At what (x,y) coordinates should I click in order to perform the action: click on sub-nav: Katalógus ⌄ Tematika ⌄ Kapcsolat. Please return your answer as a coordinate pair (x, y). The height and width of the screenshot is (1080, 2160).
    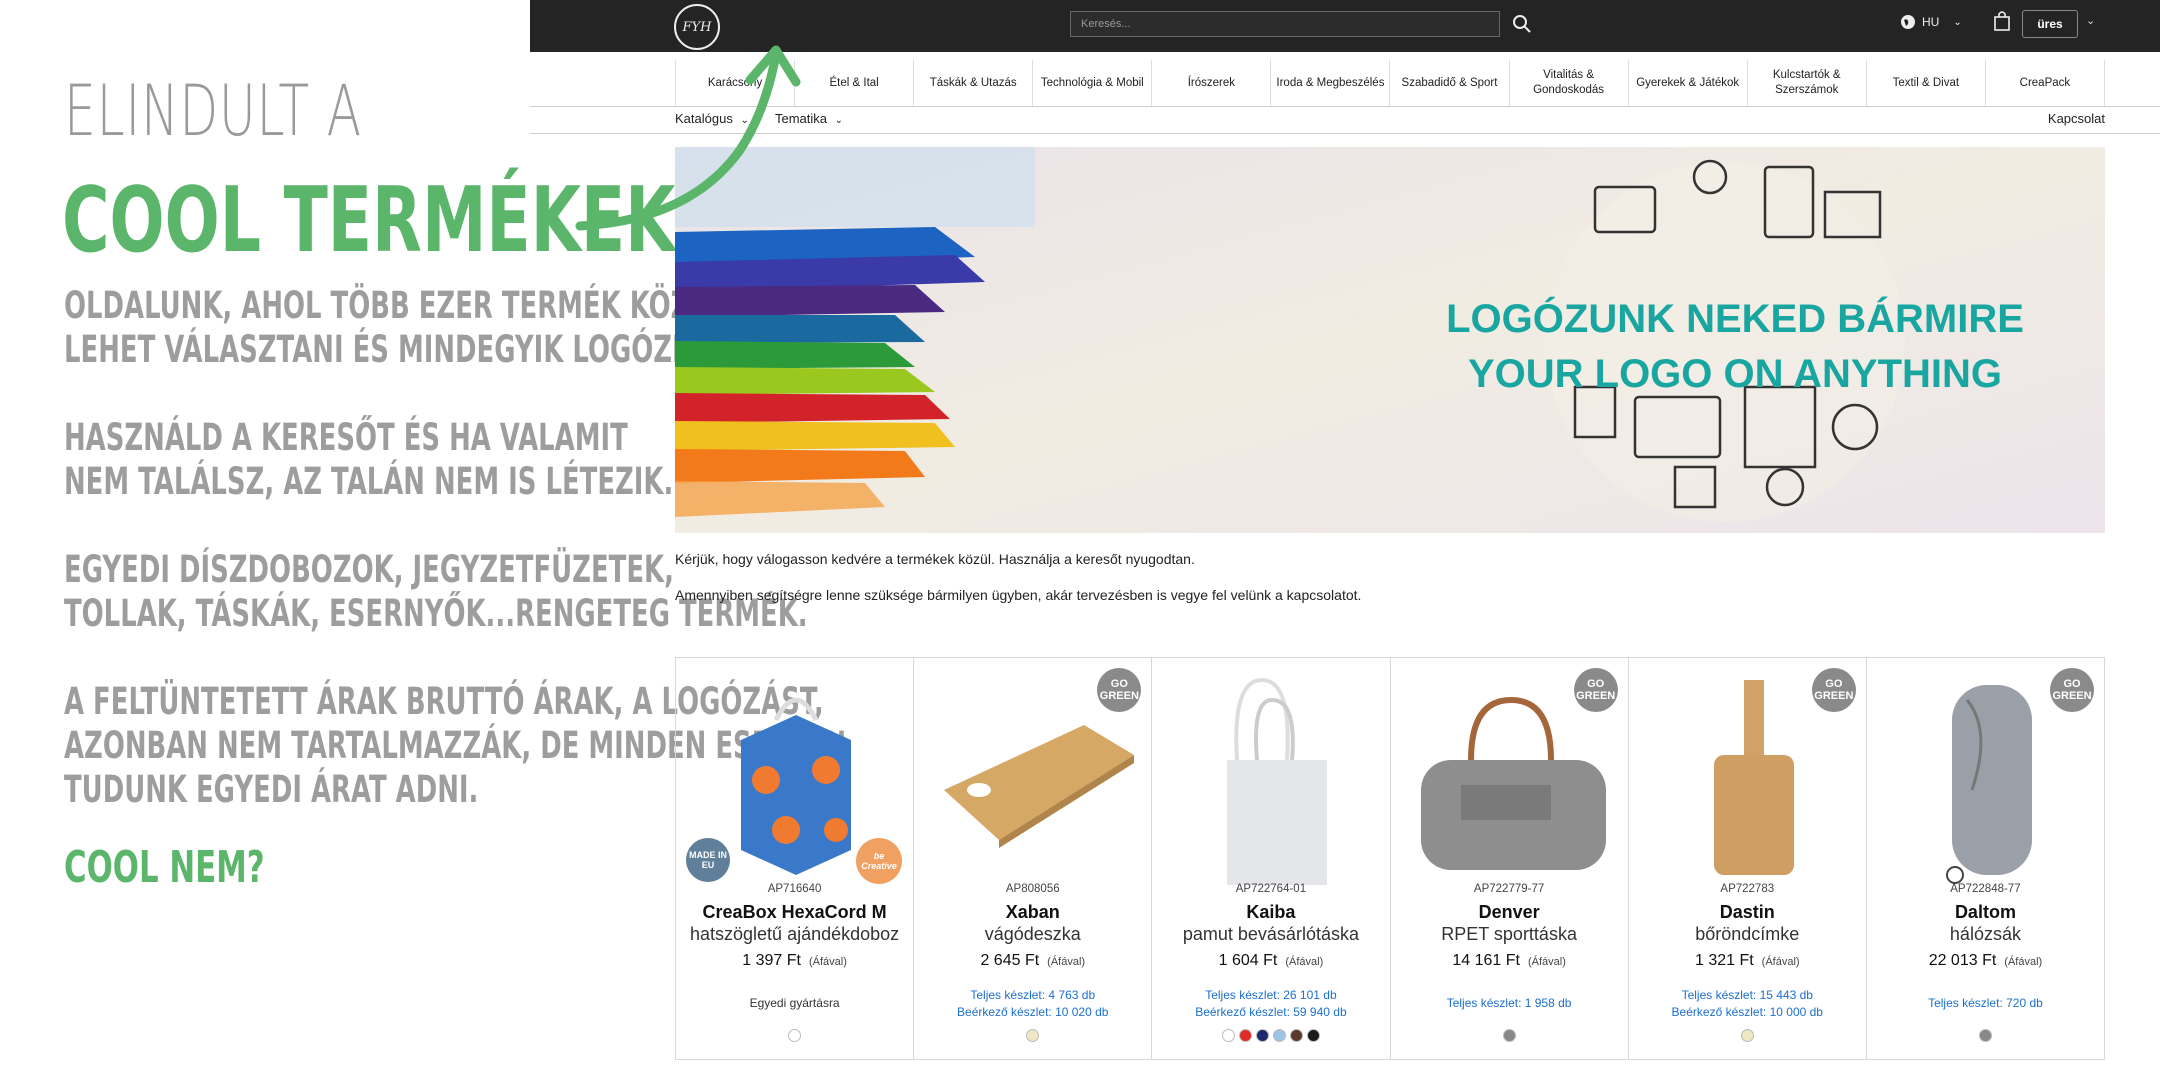
    Looking at the image, I should click on (1390, 122).